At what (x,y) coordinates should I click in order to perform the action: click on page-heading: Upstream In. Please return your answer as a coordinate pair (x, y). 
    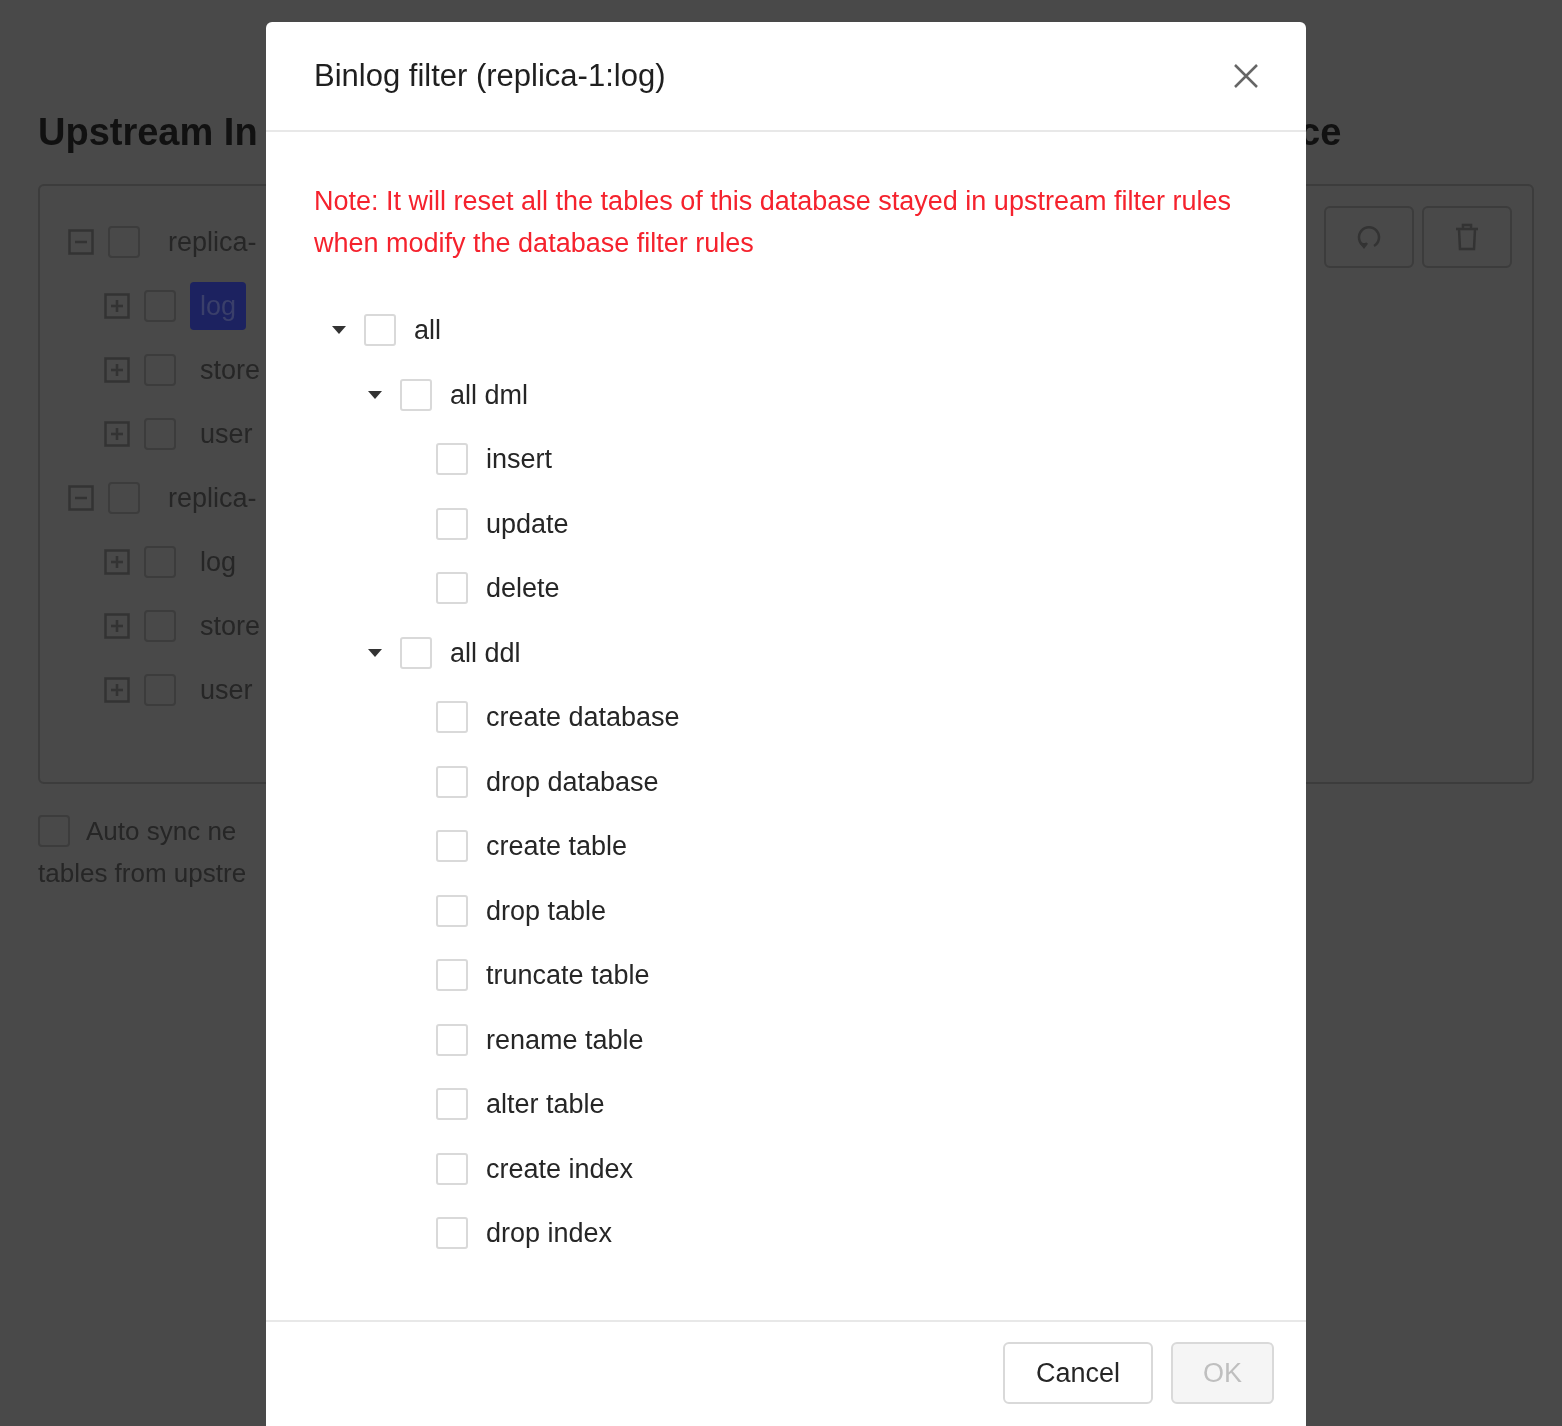
    Looking at the image, I should click on (148, 132).